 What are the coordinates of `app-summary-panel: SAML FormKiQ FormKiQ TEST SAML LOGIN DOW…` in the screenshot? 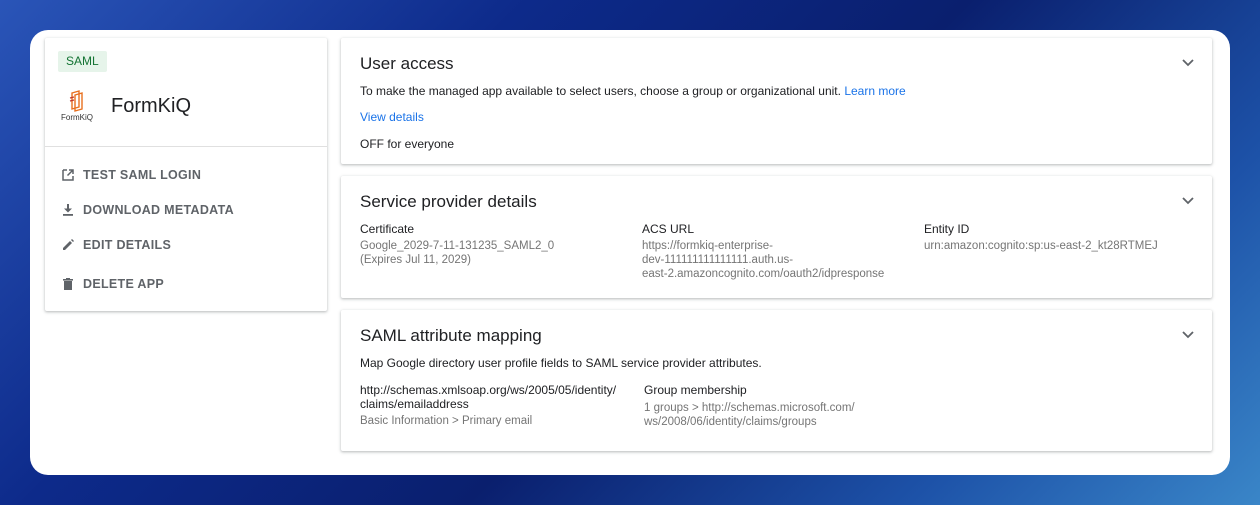 It's located at (186, 174).